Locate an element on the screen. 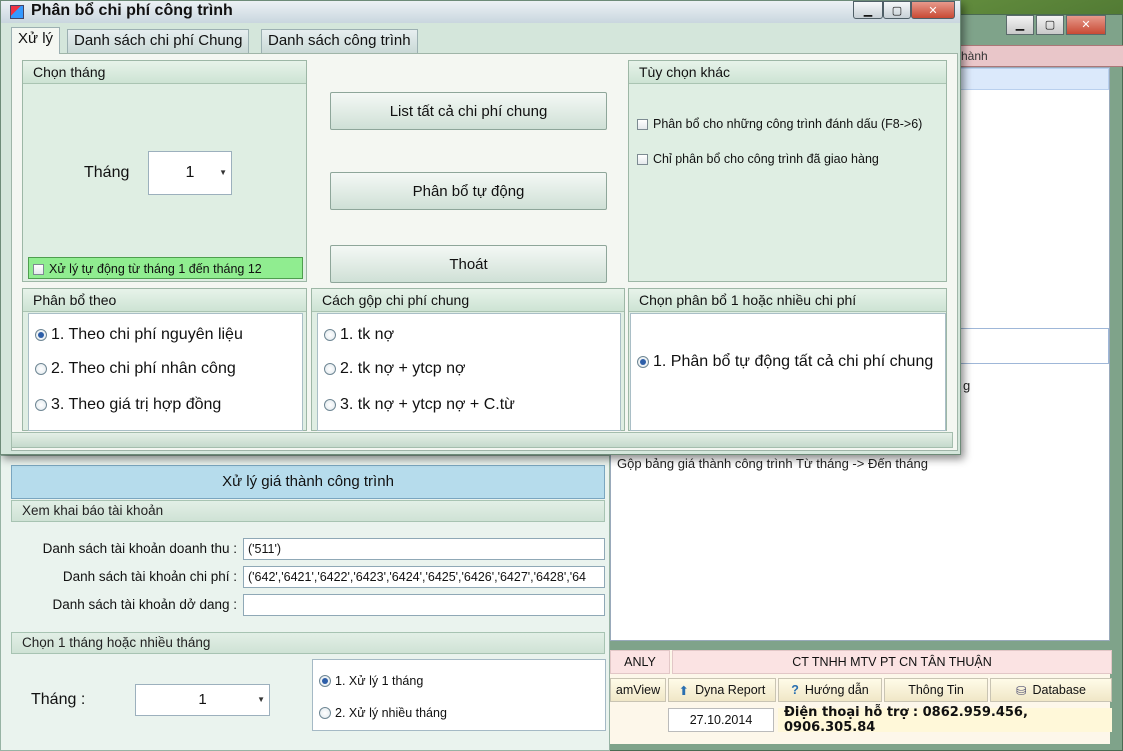  radio-contract-value: 3. Theo giá trị hợp đồng is located at coordinates (128, 405).